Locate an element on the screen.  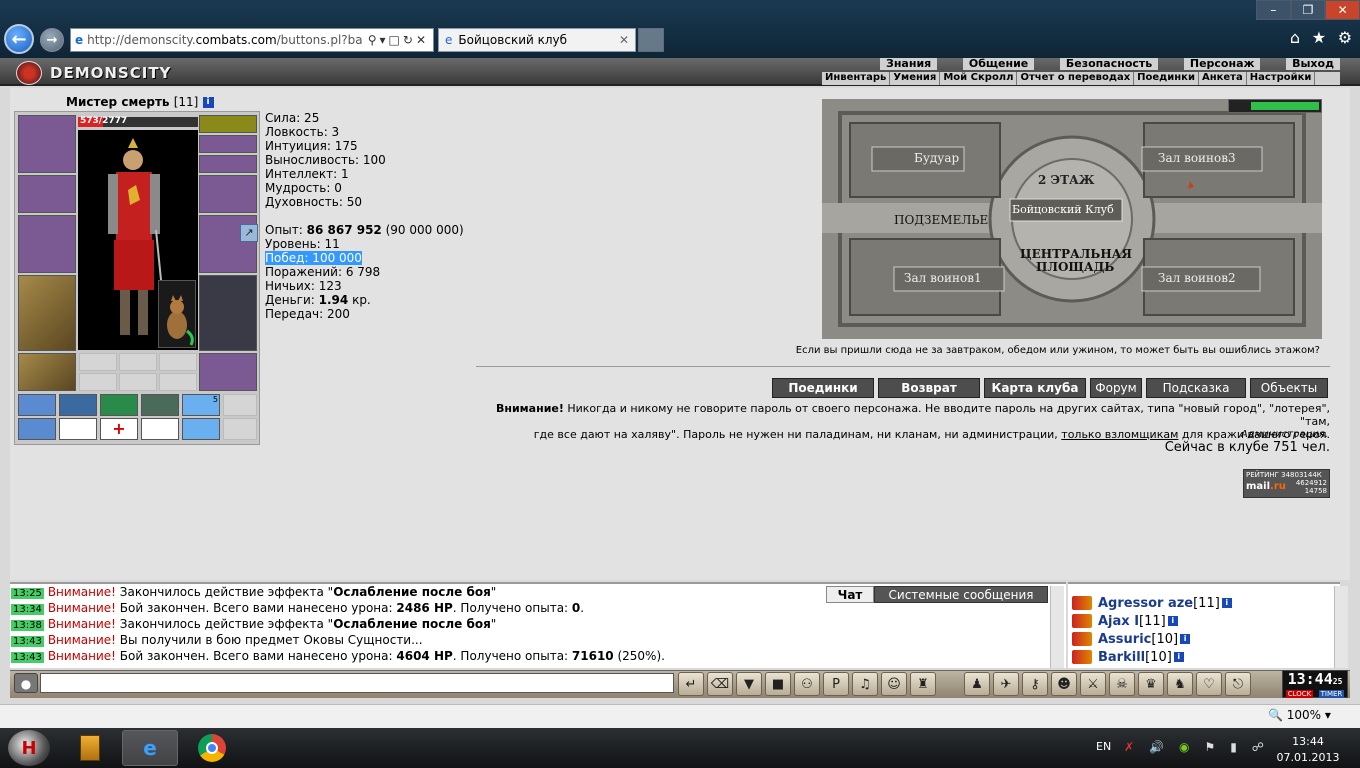
objects-button: Объекты is located at coordinates (1289, 388).